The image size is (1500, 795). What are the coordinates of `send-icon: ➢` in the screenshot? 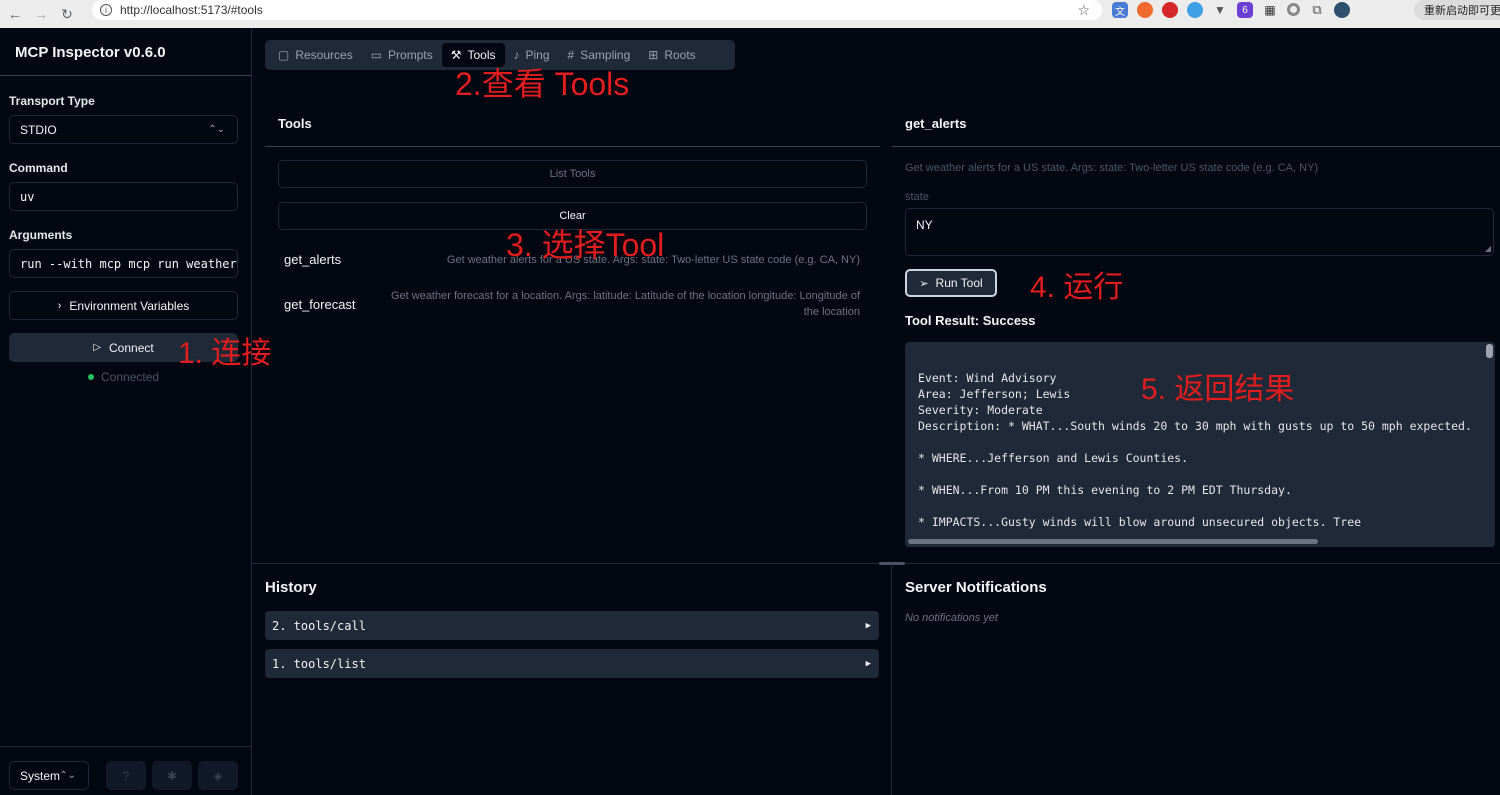 It's located at (923, 283).